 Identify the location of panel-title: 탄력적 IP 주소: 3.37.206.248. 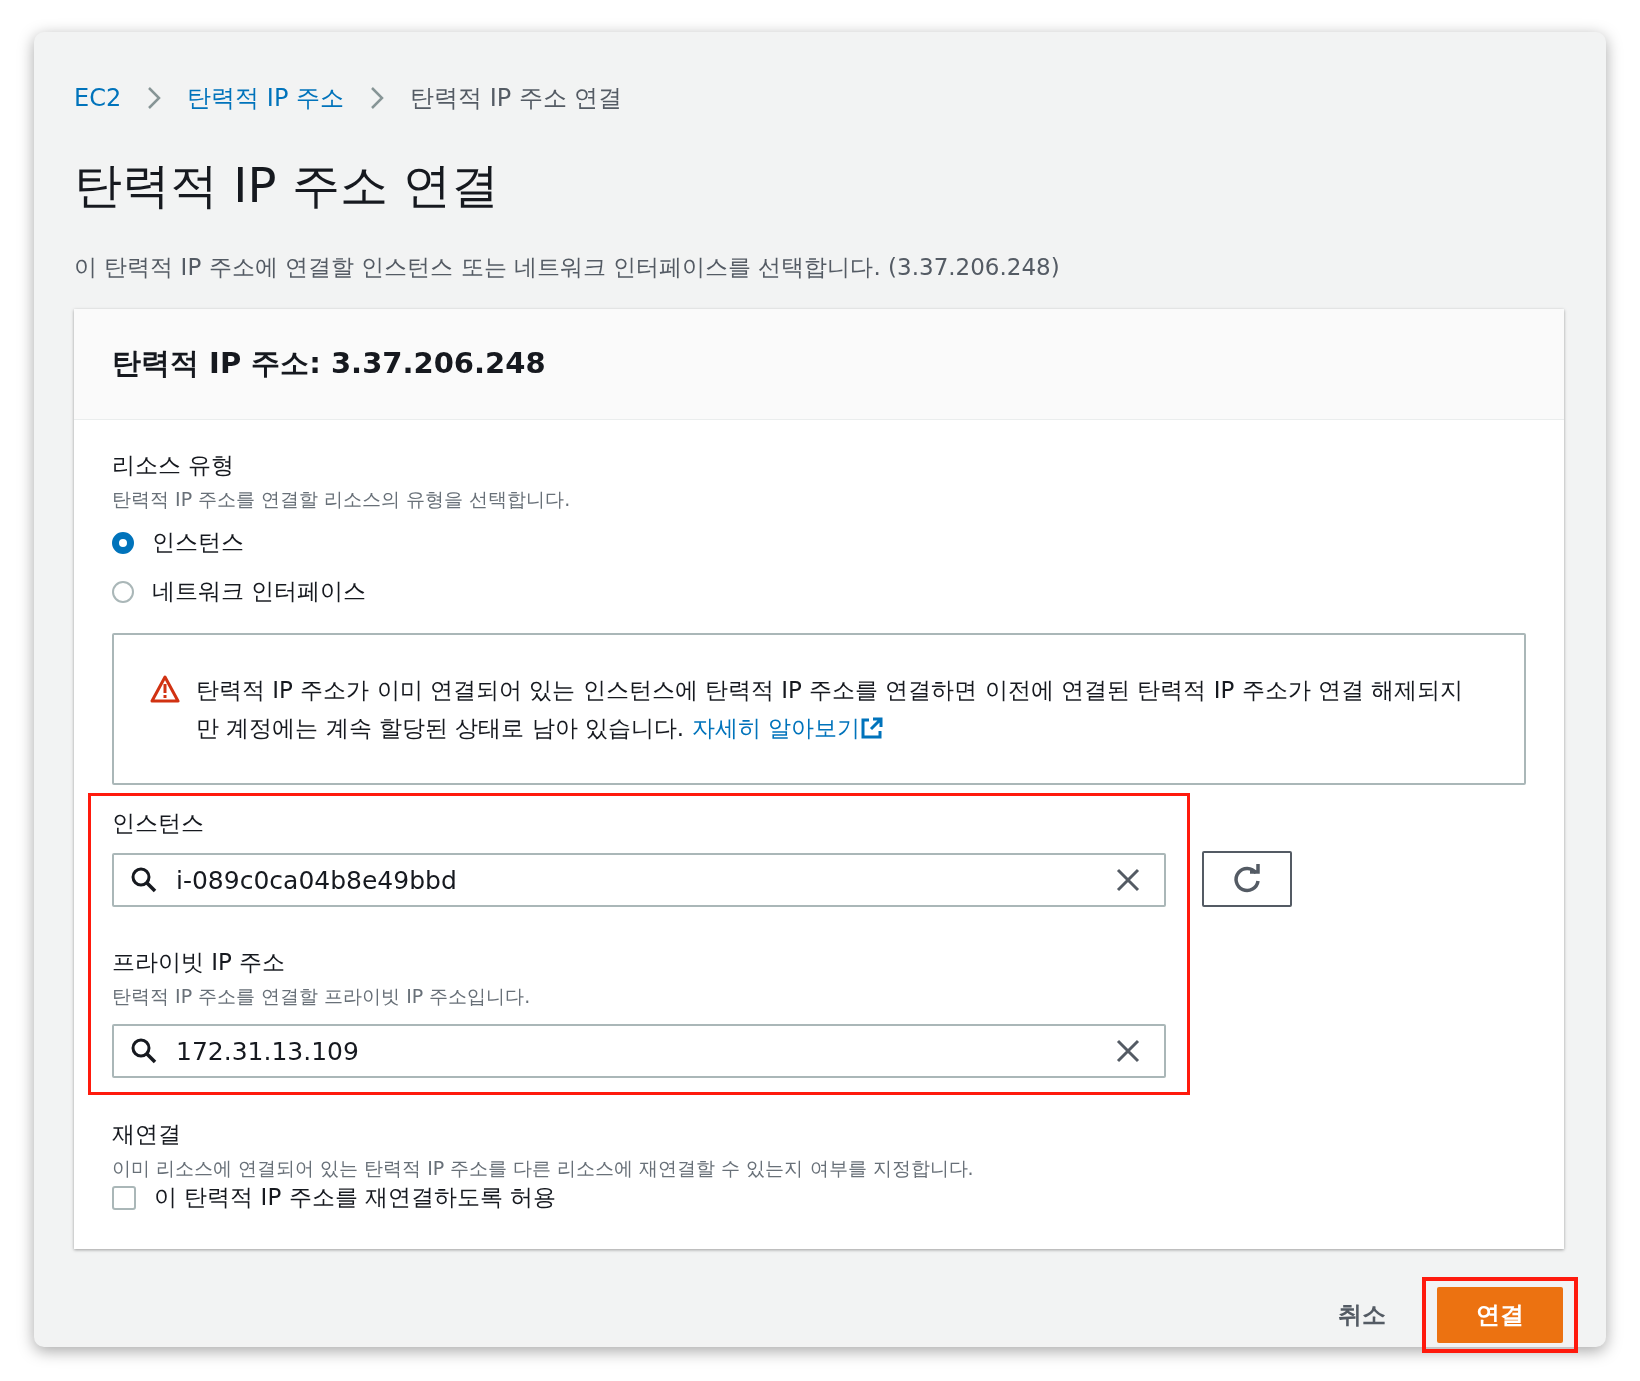
(329, 363).